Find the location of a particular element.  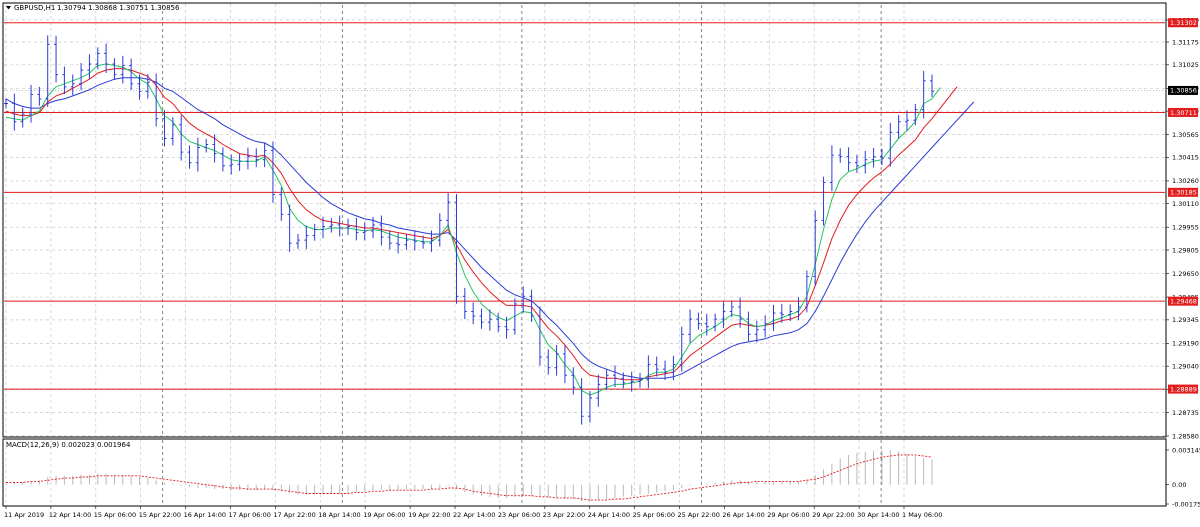

price-tick-label: 1.31025 is located at coordinates (1185, 65).